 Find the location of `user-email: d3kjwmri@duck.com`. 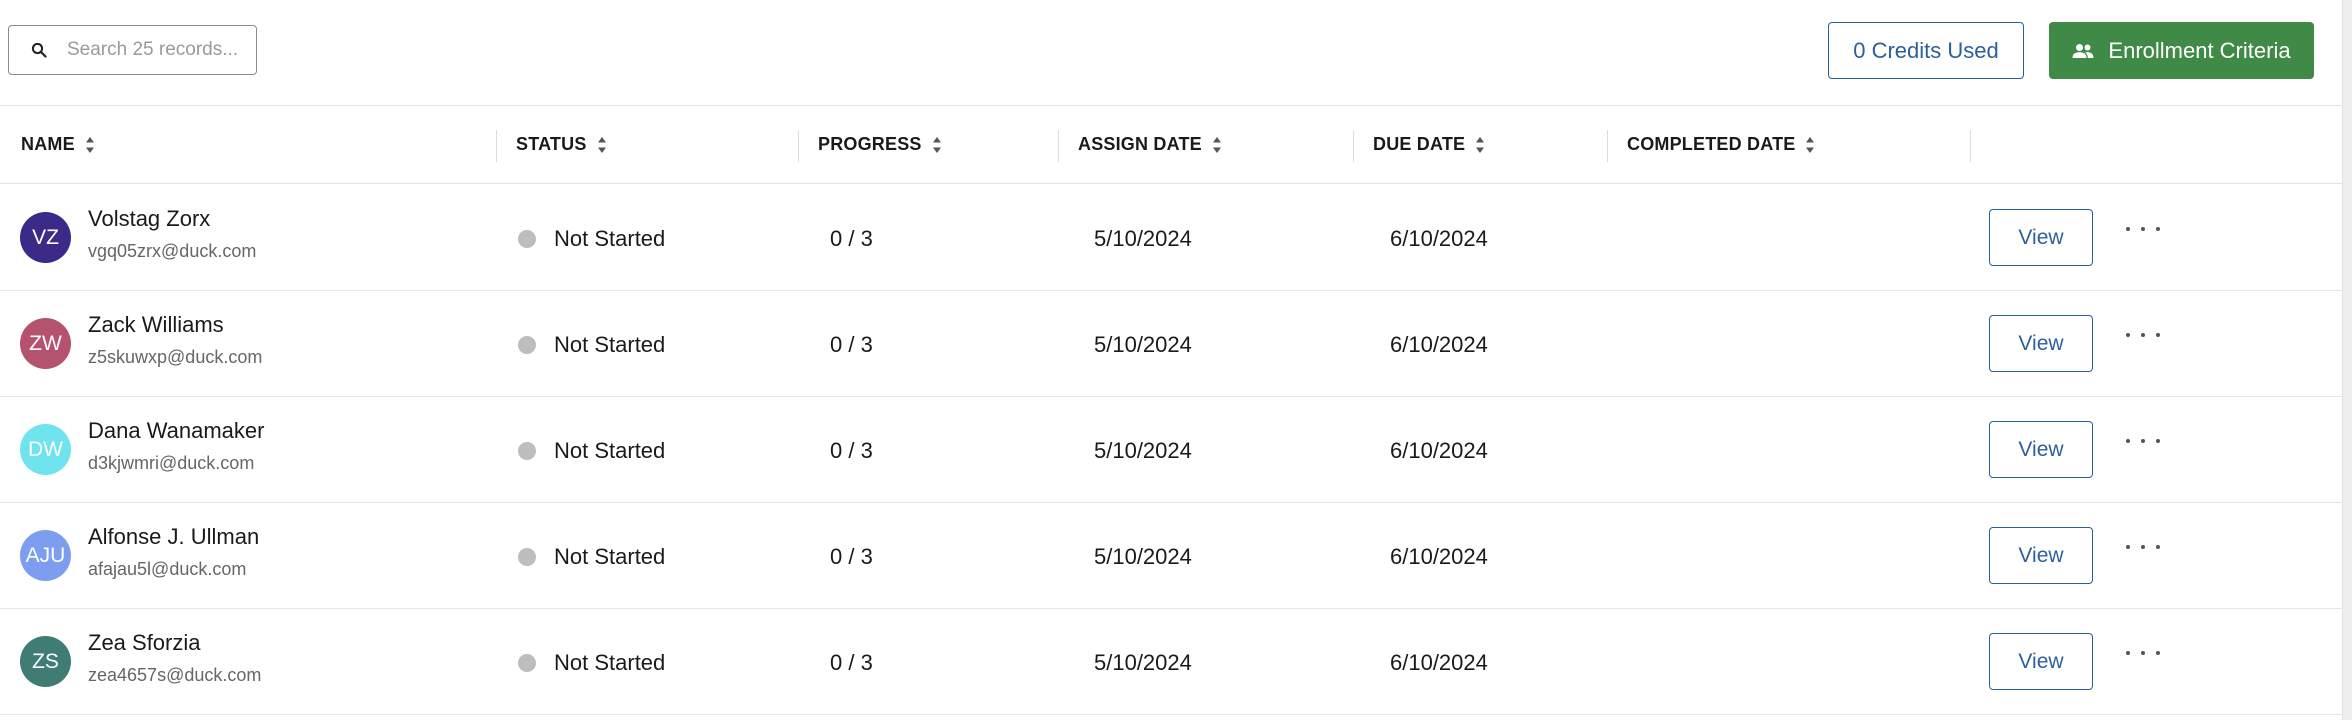

user-email: d3kjwmri@duck.com is located at coordinates (171, 463).